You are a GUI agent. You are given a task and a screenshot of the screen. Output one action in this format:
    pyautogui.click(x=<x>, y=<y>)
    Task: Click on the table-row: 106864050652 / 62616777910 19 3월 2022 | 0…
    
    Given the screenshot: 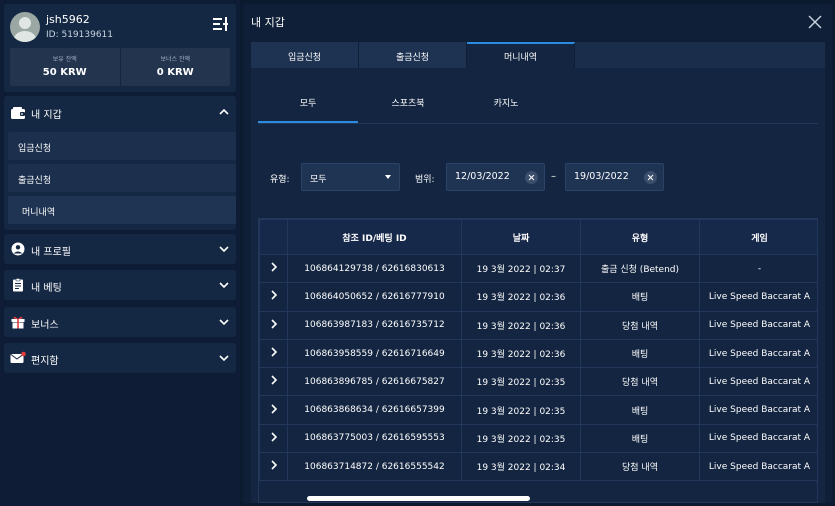 What is the action you would take?
    pyautogui.click(x=538, y=297)
    